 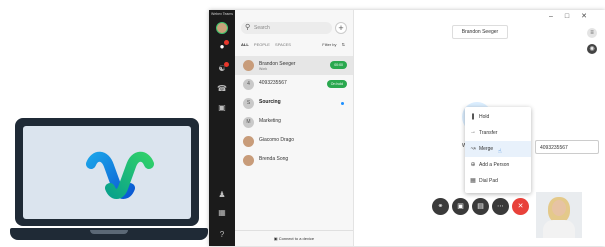 What do you see at coordinates (286, 28) in the screenshot?
I see `search-input: ⚲ Search` at bounding box center [286, 28].